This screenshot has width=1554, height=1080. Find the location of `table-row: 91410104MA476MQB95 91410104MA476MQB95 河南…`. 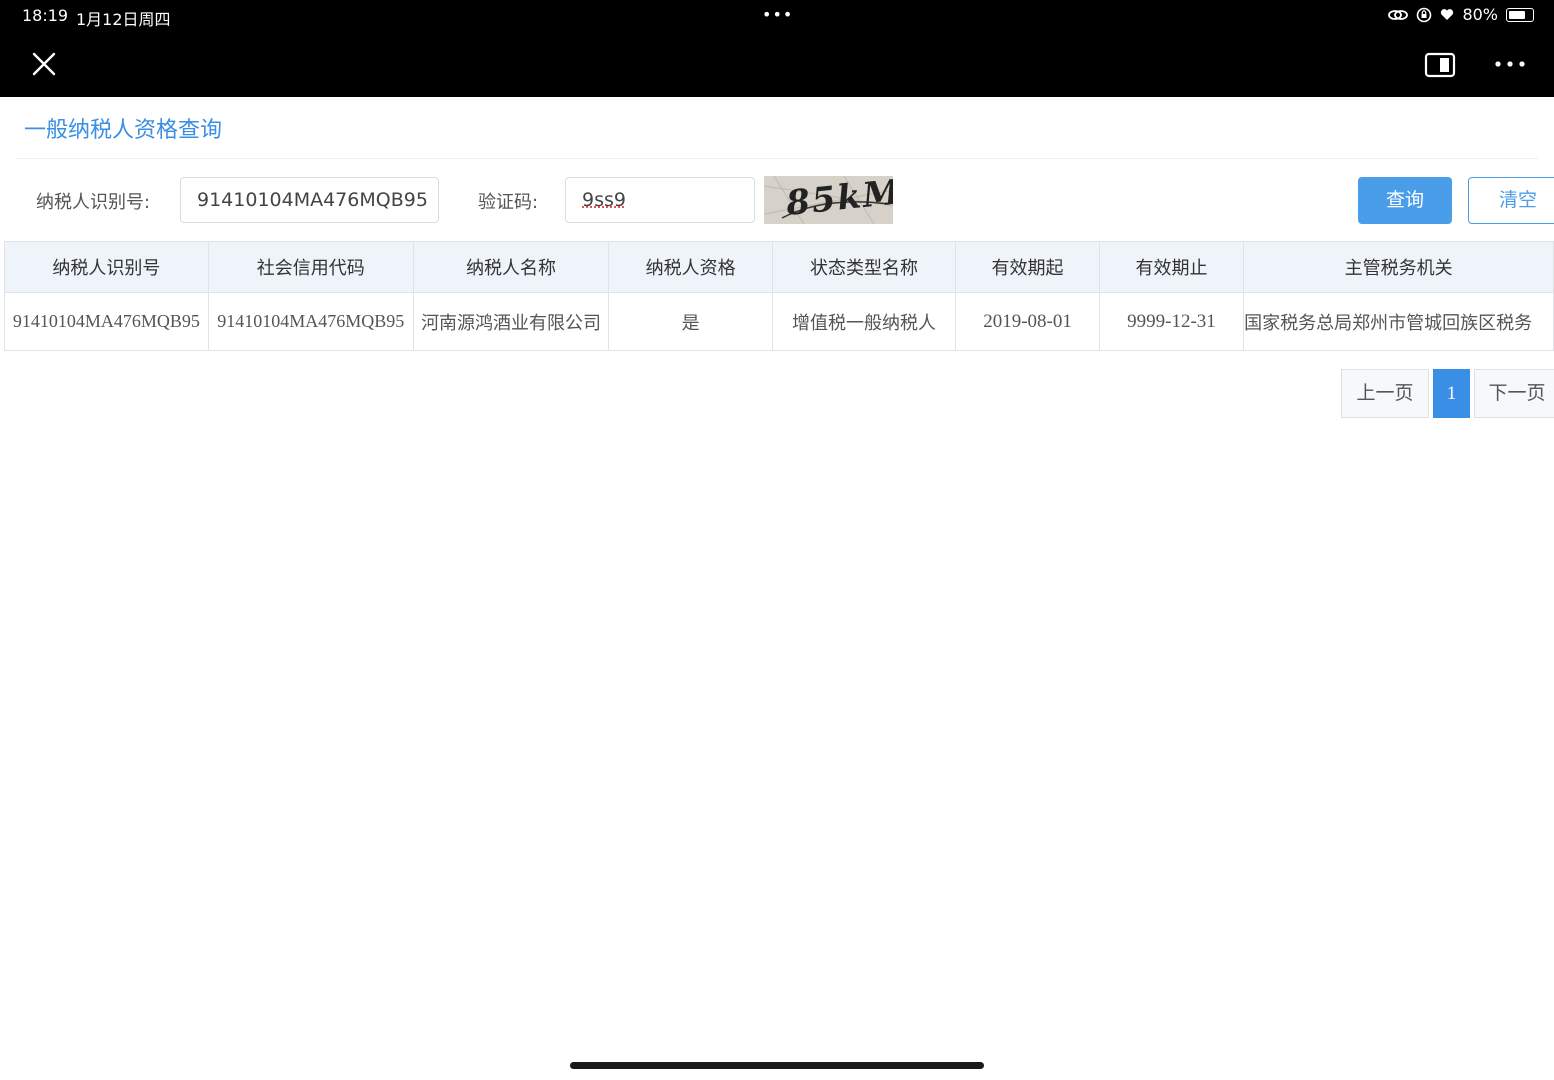

table-row: 91410104MA476MQB95 91410104MA476MQB95 河南… is located at coordinates (779, 321).